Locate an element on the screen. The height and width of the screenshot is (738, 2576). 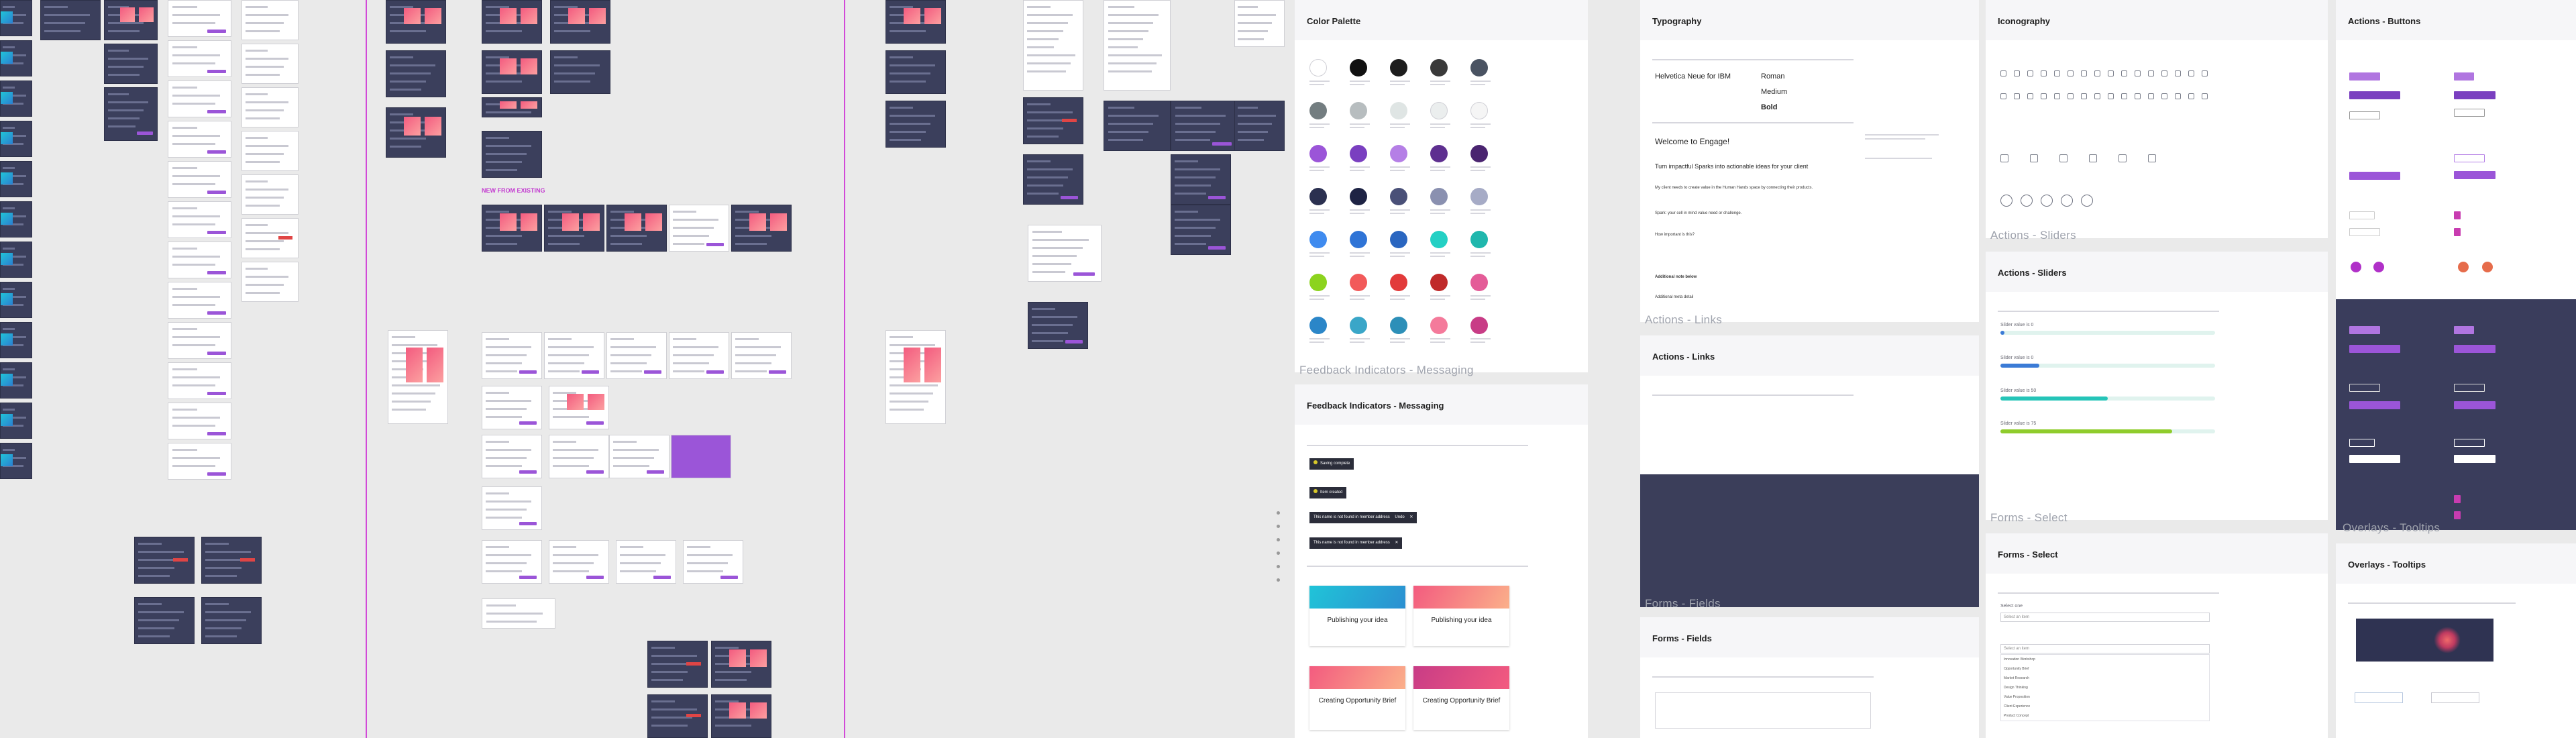
select-dropdown-open: Select an item is located at coordinates (2105, 648).